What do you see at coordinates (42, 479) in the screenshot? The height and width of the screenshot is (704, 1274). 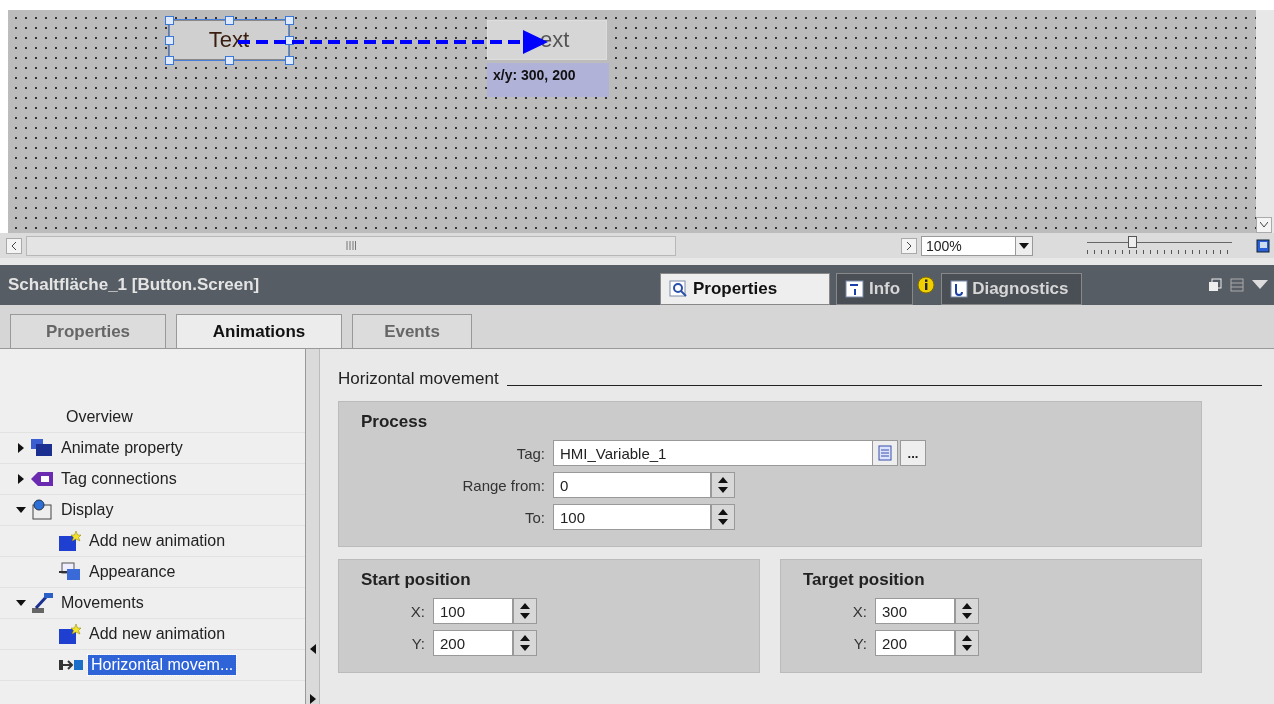 I see `tag-icon` at bounding box center [42, 479].